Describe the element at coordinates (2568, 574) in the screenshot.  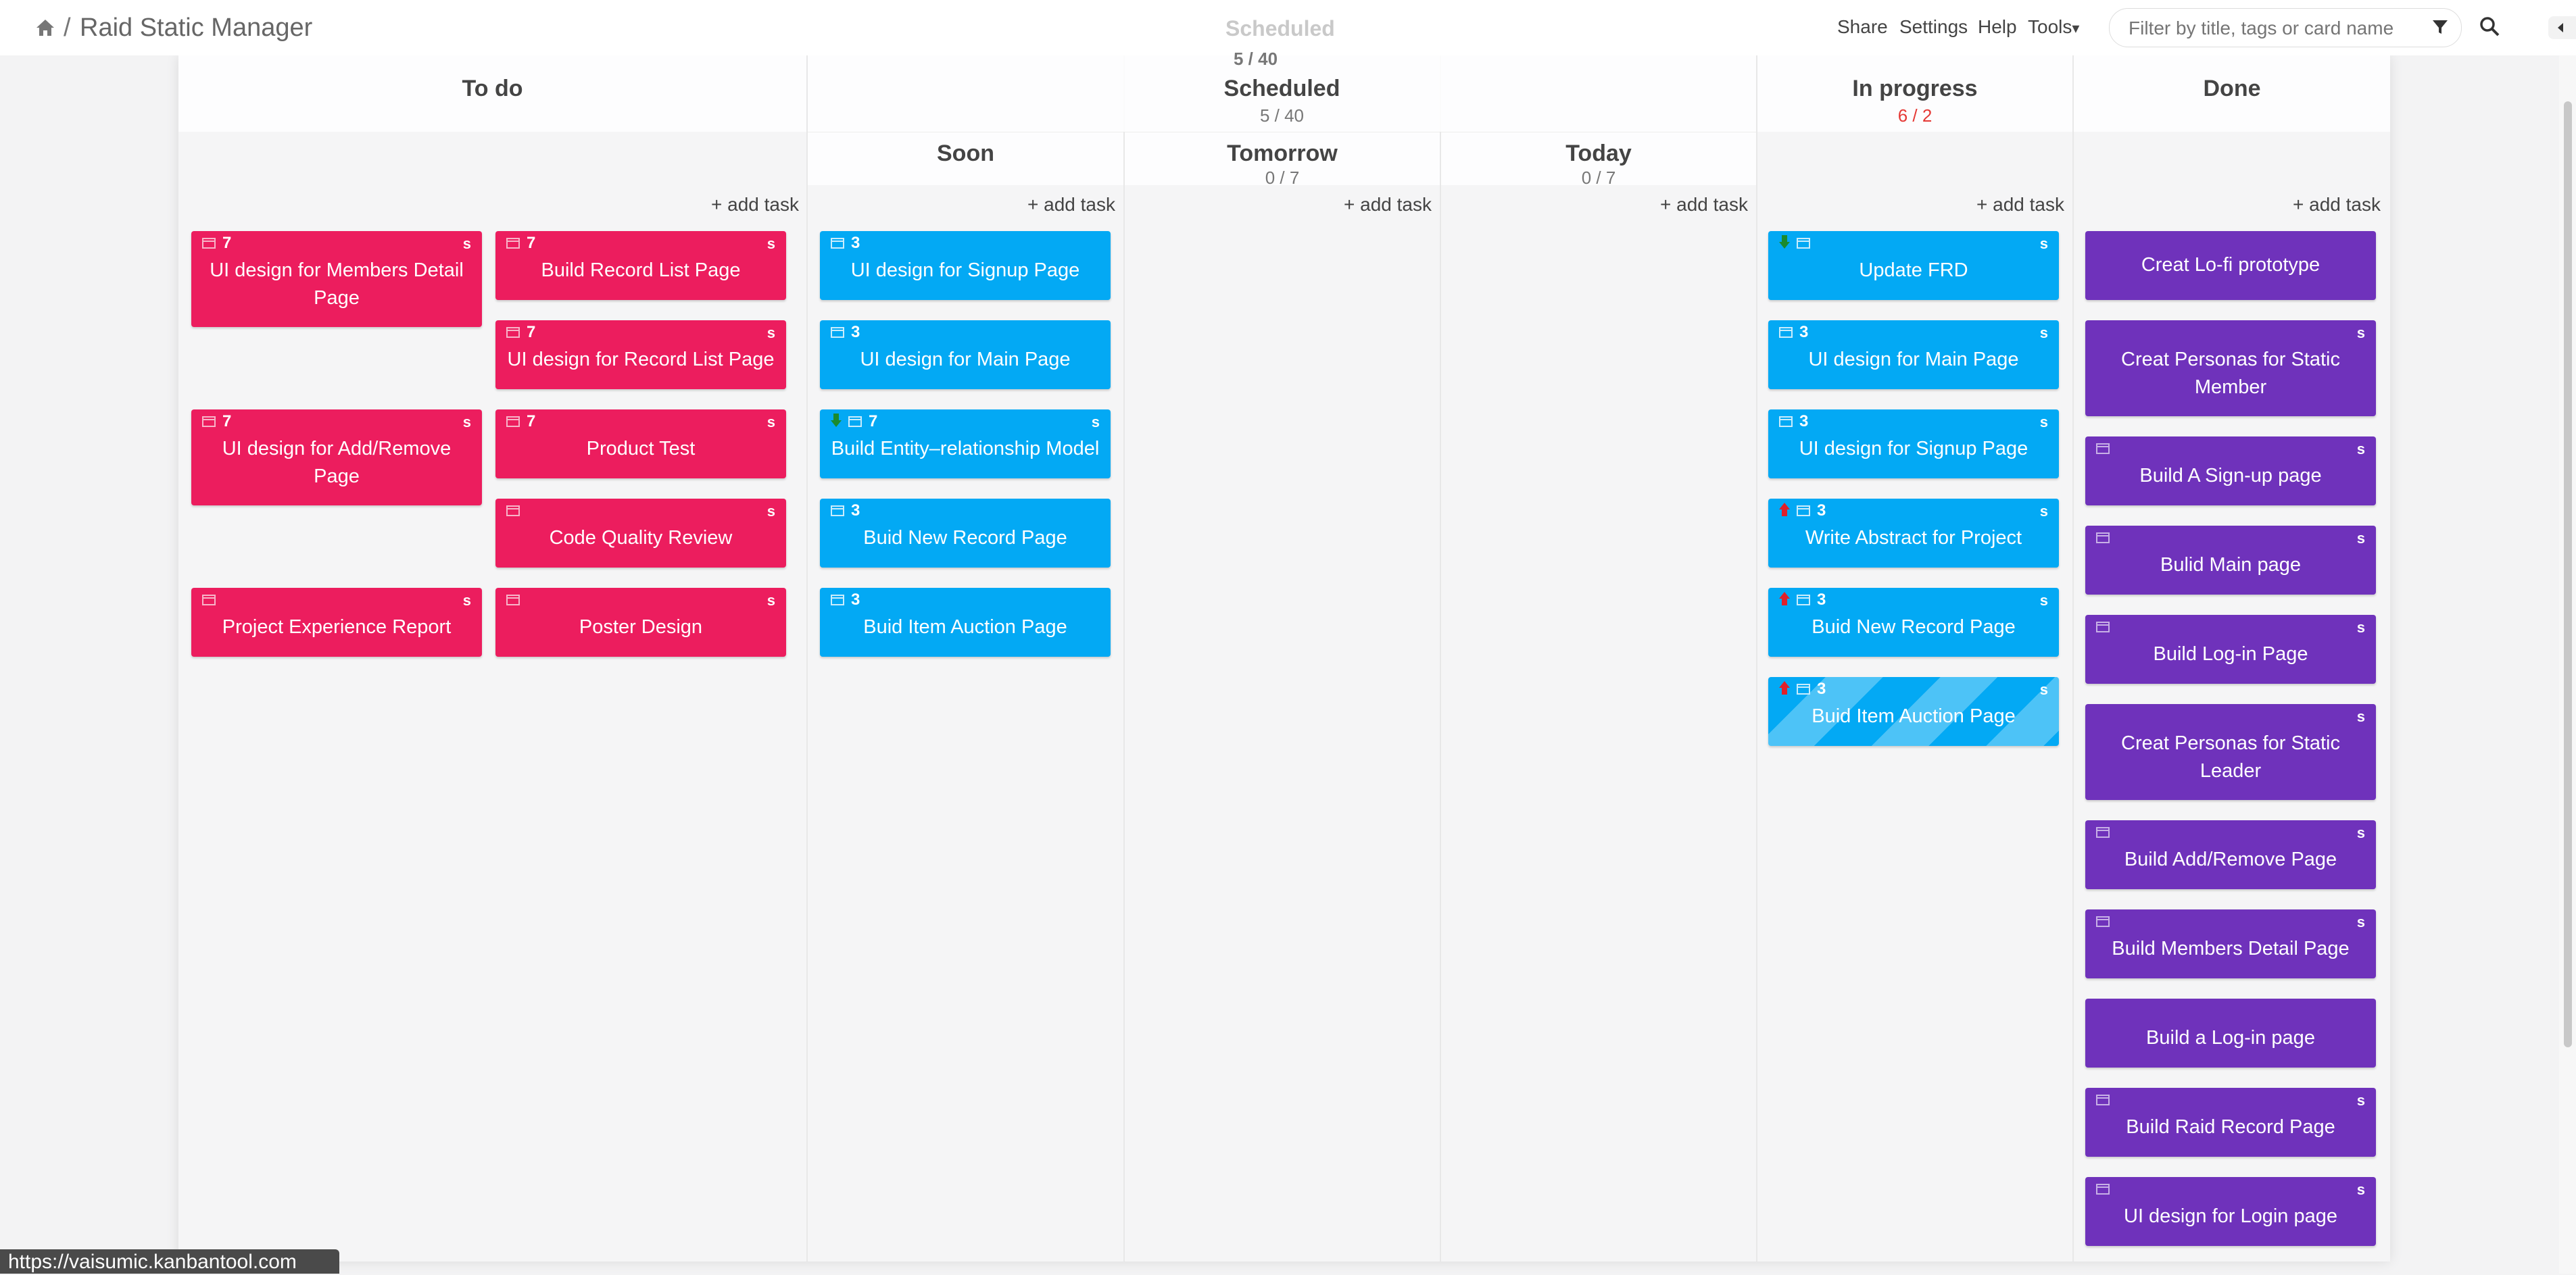
I see `scrollbar-thumb` at that location.